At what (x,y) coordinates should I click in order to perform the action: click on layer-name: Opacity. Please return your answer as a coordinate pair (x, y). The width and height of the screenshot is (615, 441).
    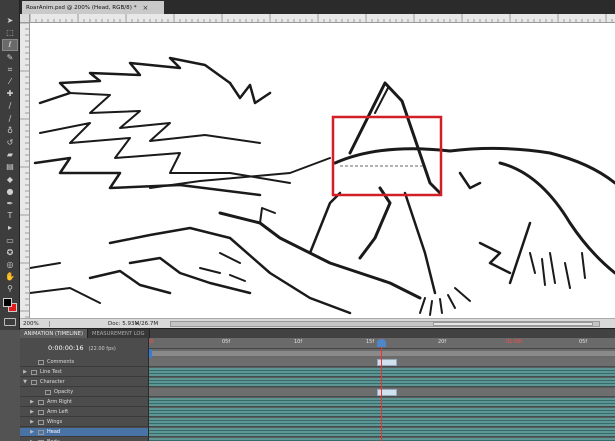
    Looking at the image, I should click on (64, 392).